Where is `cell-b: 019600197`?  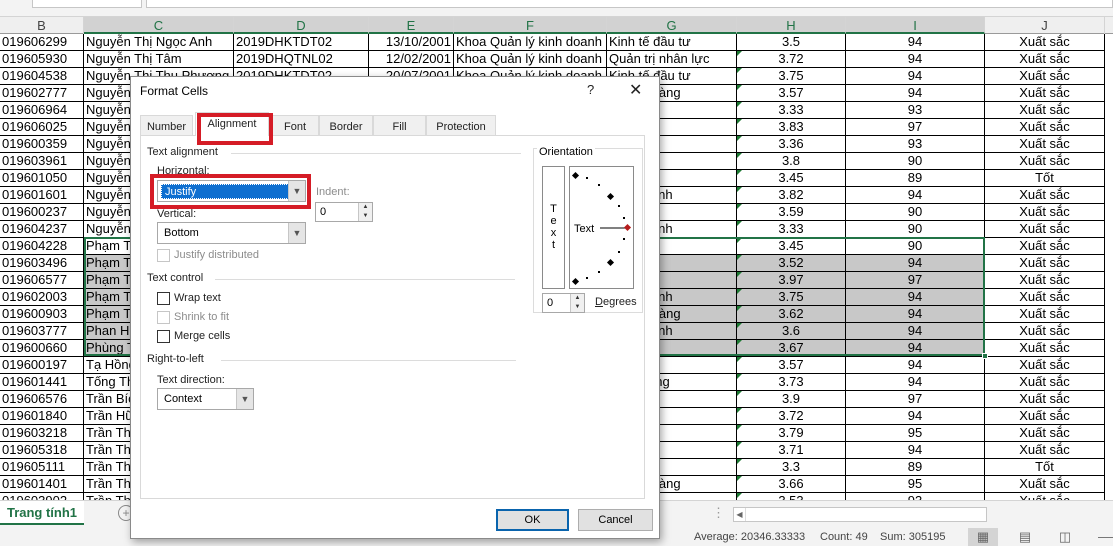
cell-b: 019600197 is located at coordinates (42, 365).